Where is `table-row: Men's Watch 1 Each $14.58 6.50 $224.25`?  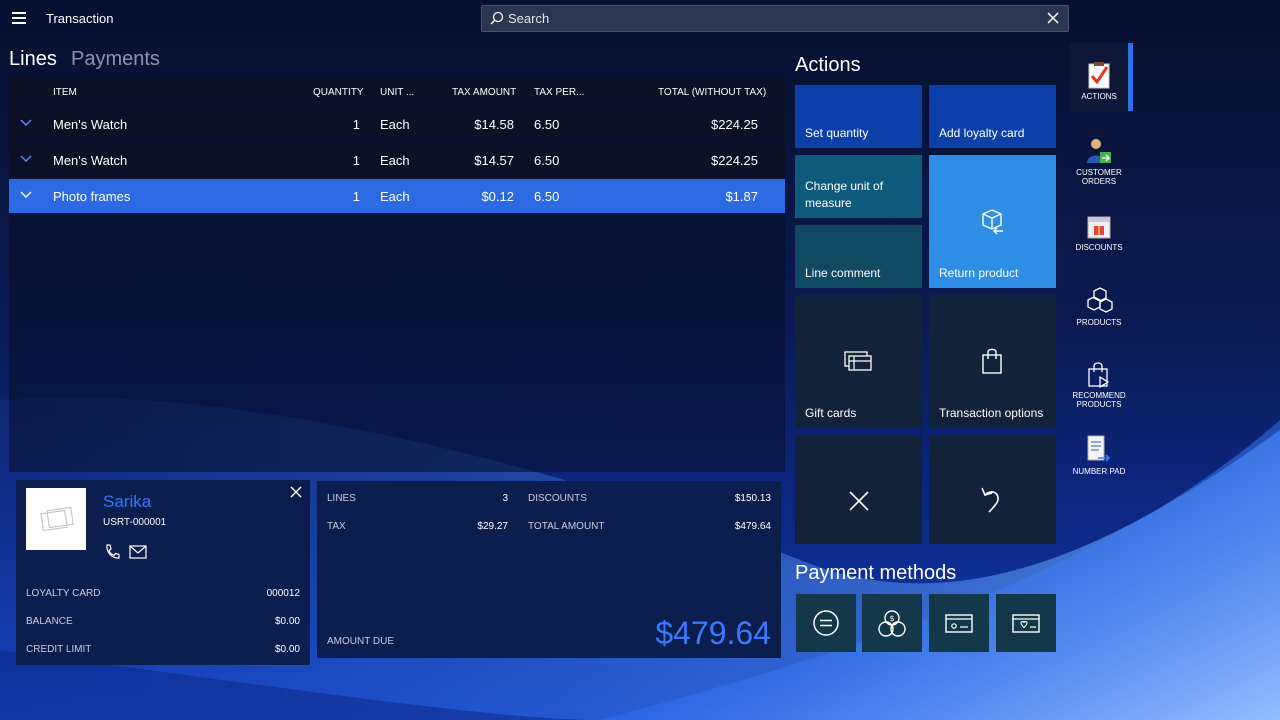 table-row: Men's Watch 1 Each $14.58 6.50 $224.25 is located at coordinates (397, 124).